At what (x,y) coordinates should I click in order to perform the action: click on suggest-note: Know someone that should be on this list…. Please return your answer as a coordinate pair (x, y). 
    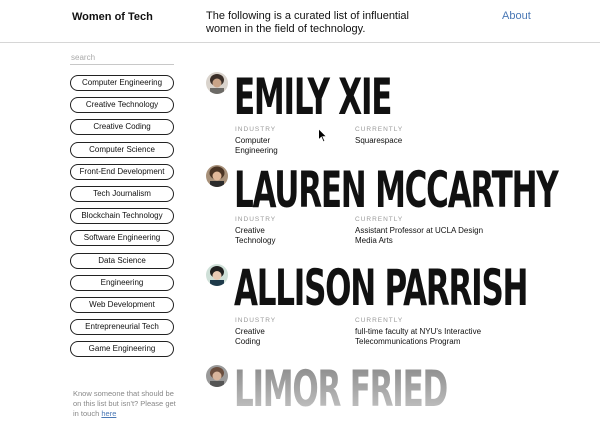
    Looking at the image, I should click on (128, 404).